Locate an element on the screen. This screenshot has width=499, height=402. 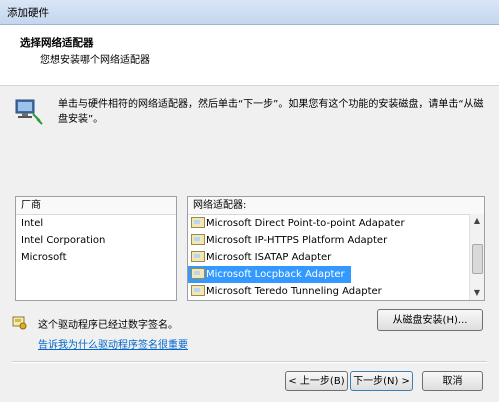
adapter-label: Microsoft Locpback Adapter is located at coordinates (275, 274).